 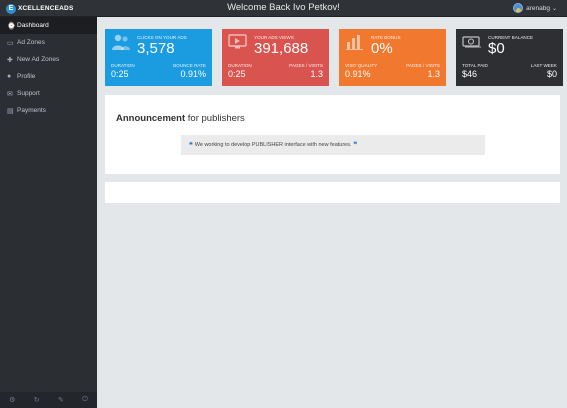 I want to click on sidebar-item-label: Payments, so click(x=31, y=110).